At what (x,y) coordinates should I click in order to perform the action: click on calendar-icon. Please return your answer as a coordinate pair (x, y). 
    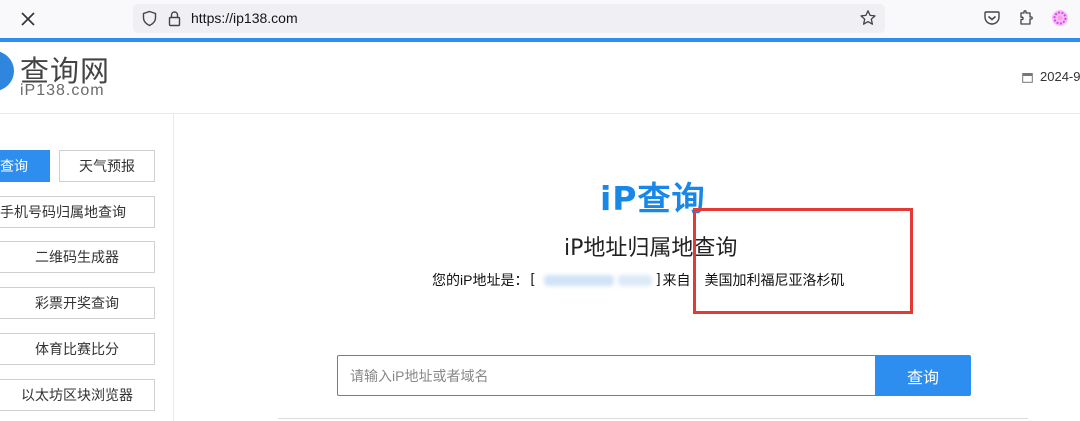
    Looking at the image, I should click on (1027, 78).